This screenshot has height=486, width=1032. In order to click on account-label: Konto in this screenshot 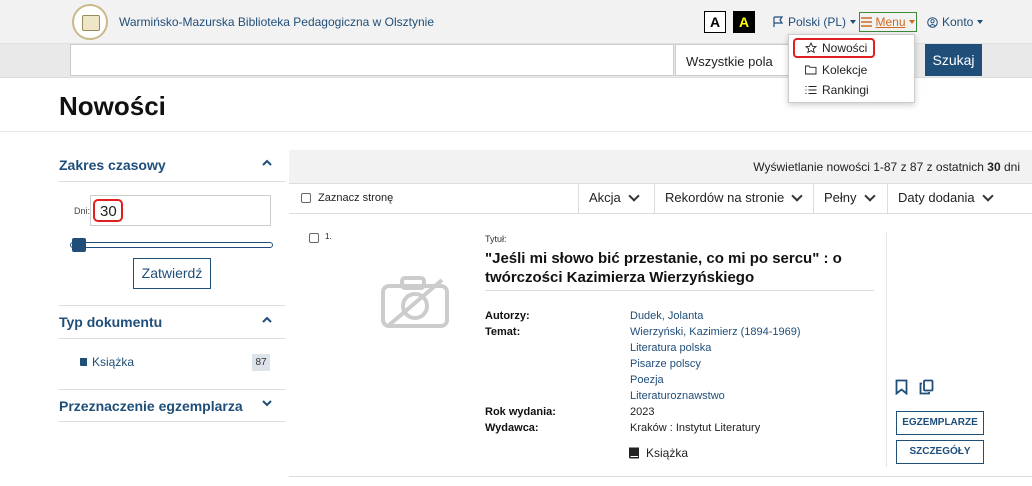, I will do `click(958, 22)`.